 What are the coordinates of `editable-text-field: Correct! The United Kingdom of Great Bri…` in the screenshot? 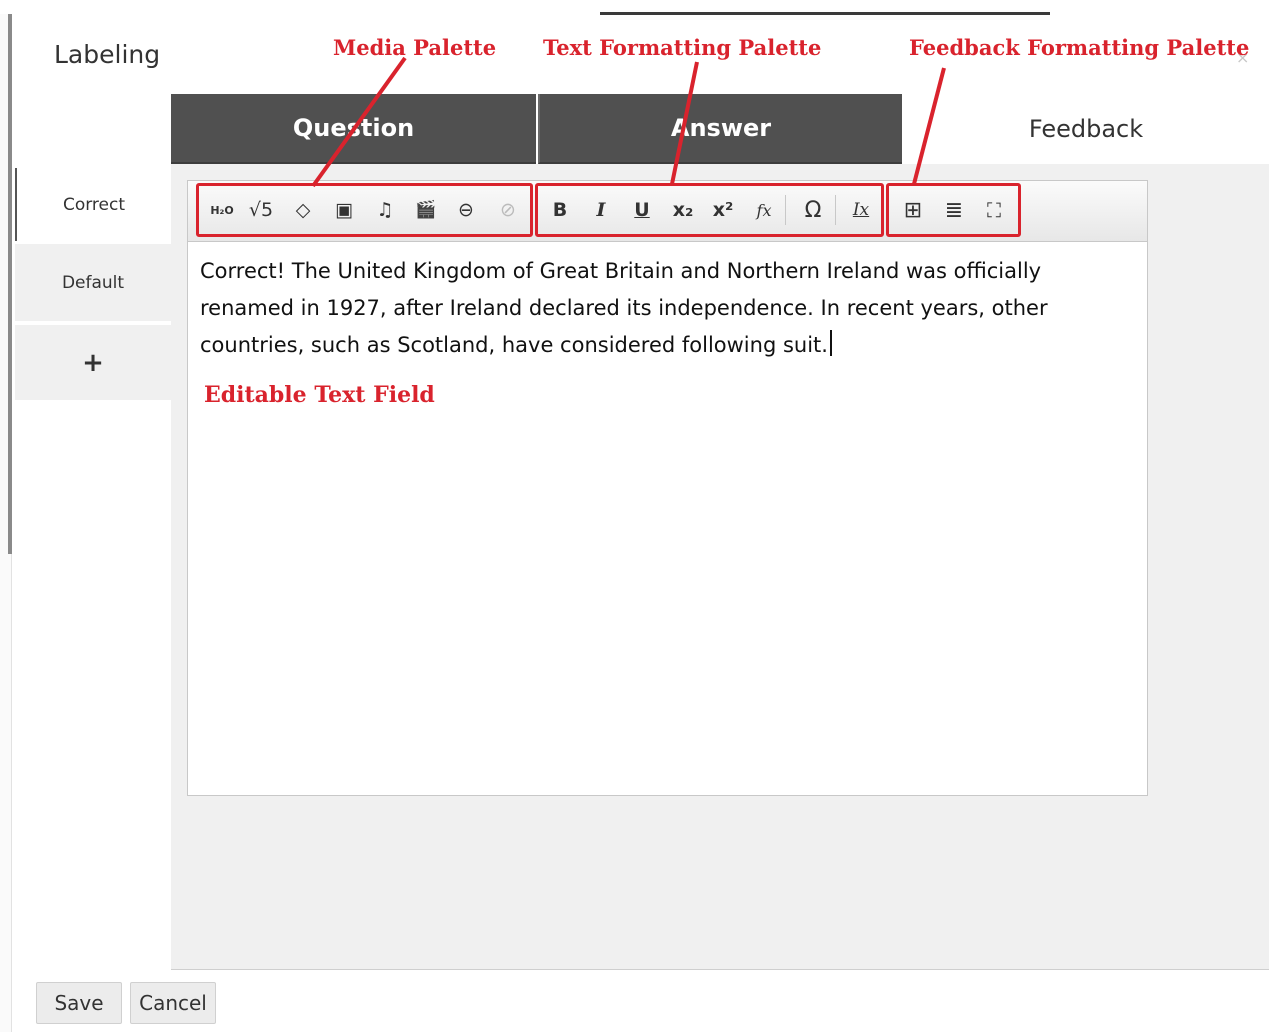 It's located at (665, 308).